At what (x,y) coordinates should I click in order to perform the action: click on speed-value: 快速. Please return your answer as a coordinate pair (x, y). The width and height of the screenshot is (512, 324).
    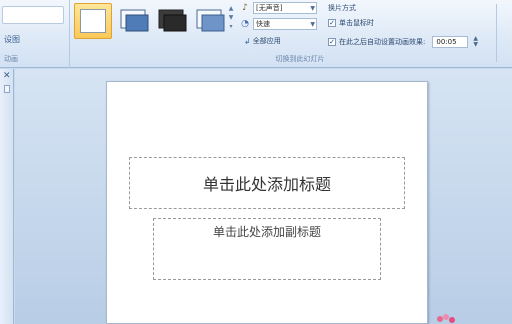
    Looking at the image, I should click on (263, 24).